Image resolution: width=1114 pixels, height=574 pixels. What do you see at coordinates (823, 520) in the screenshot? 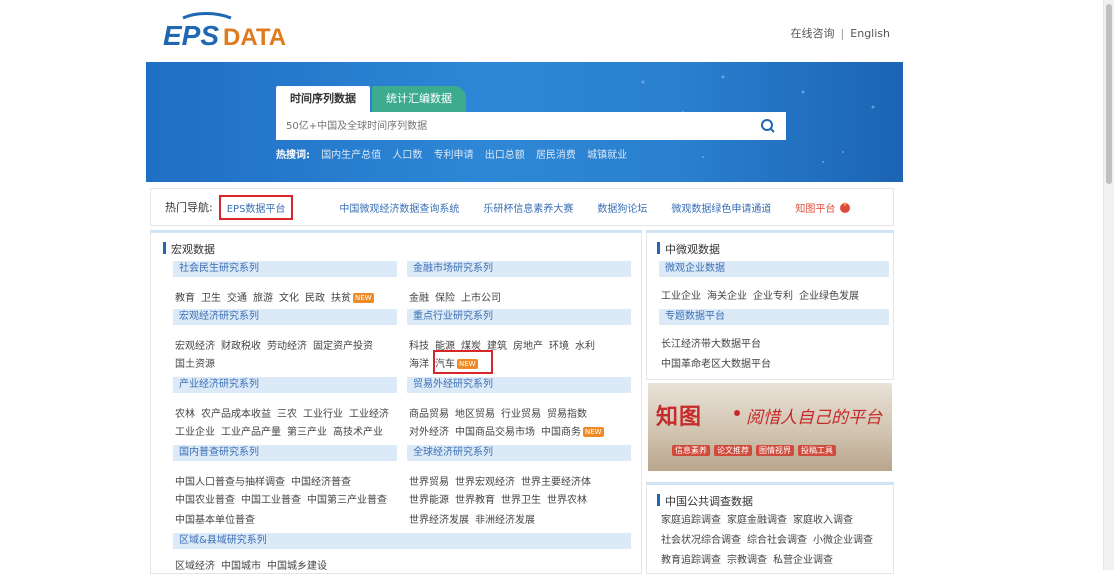
I see `item: 家庭收入调查` at bounding box center [823, 520].